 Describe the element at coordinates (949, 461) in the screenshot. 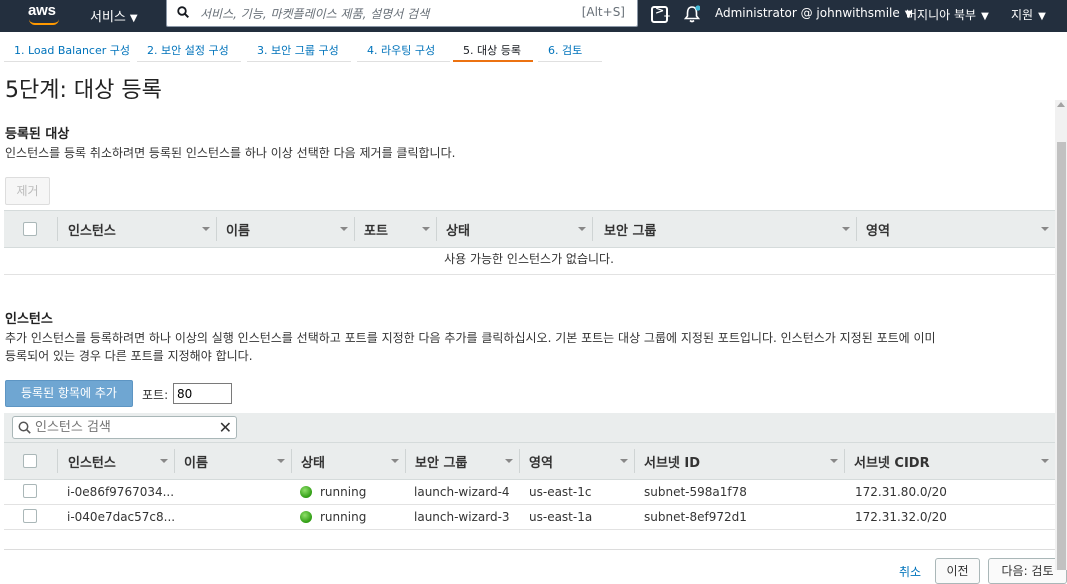

I see `column-subnet-cidr: 서브넷 CIDR` at that location.